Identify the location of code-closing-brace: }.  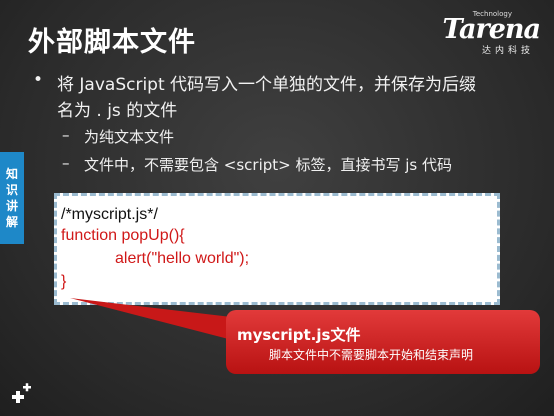
(64, 281).